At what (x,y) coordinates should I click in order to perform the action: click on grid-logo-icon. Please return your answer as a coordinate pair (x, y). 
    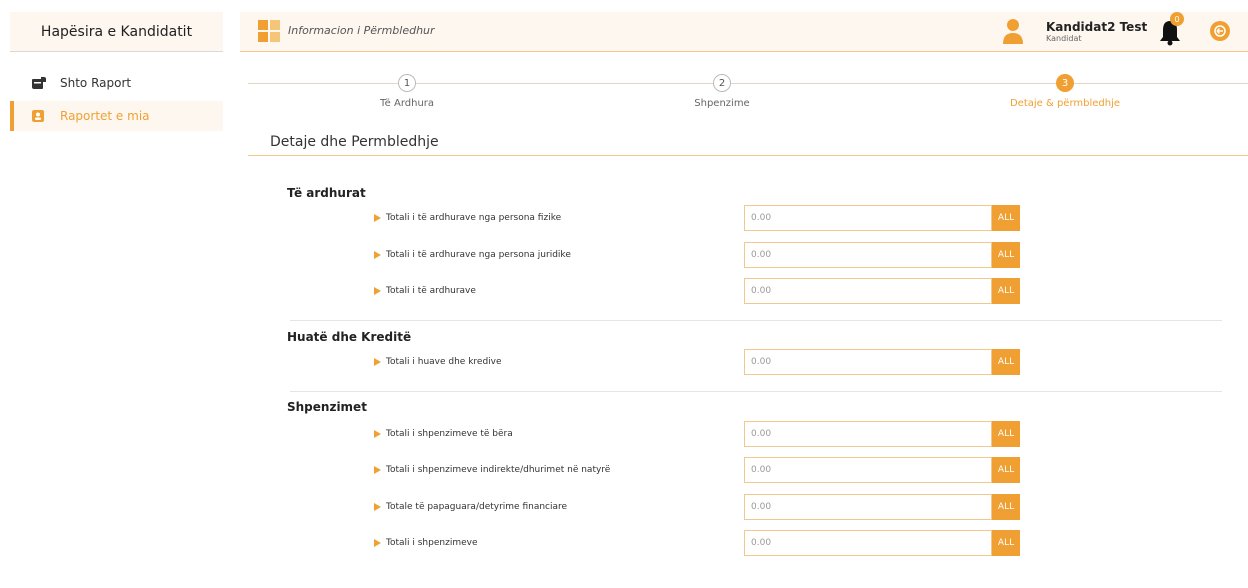
    Looking at the image, I should click on (269, 31).